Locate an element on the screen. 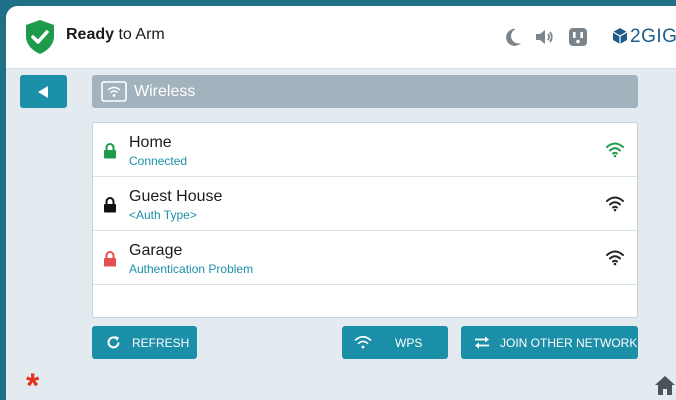  wps-label: WPS is located at coordinates (409, 343).